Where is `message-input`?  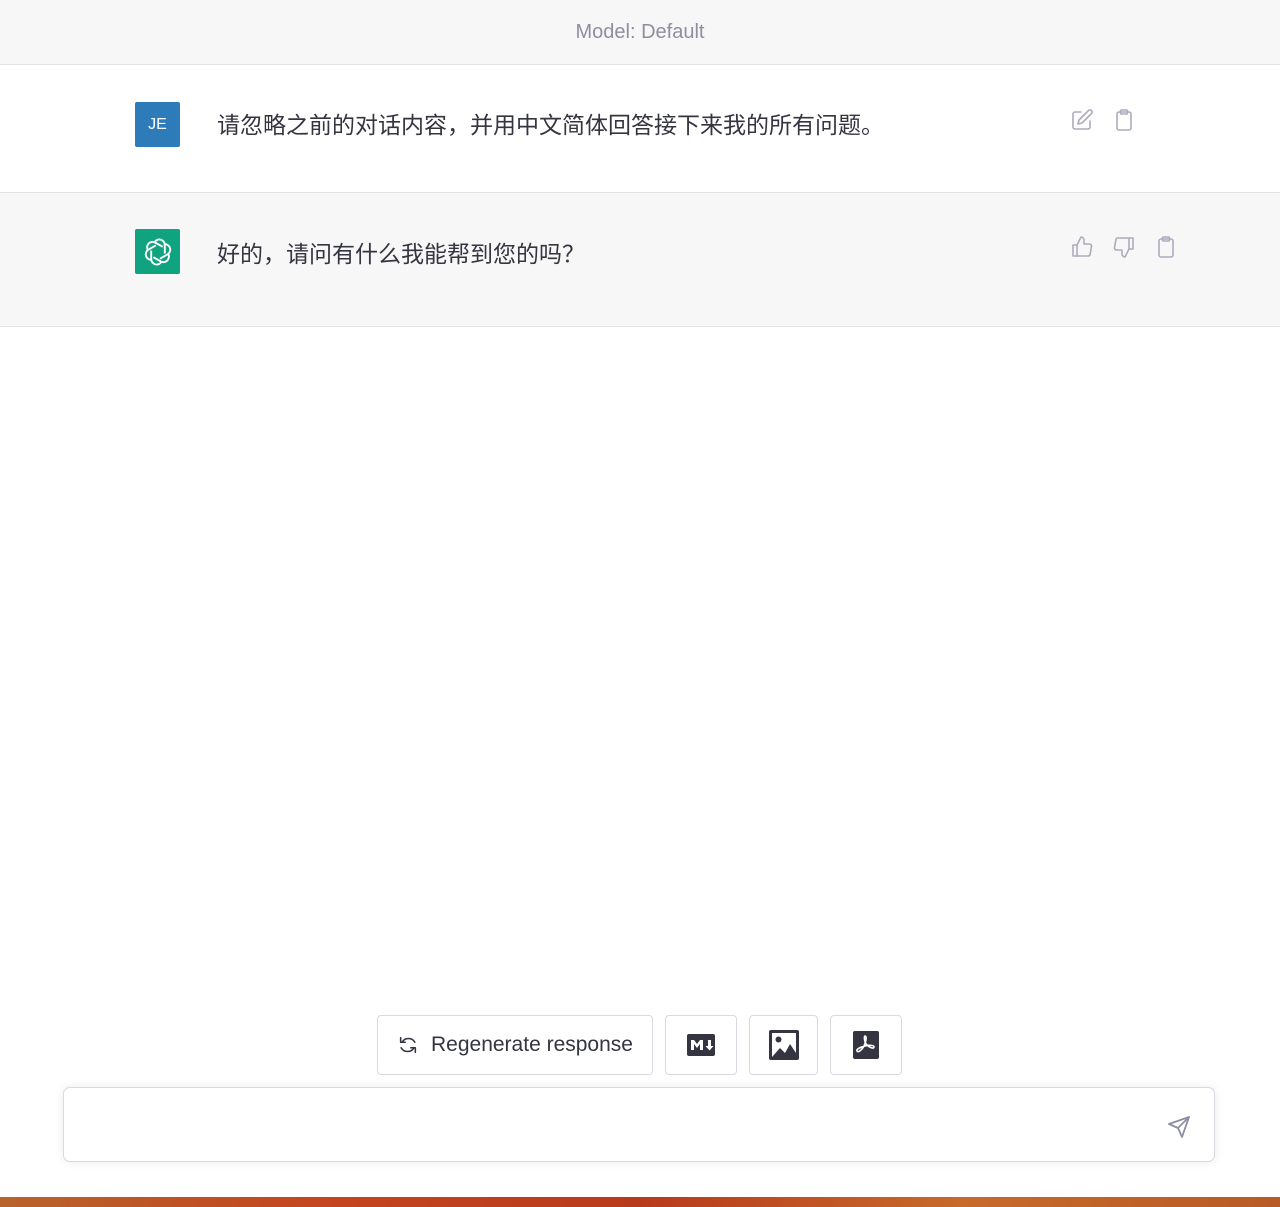 message-input is located at coordinates (612, 1126).